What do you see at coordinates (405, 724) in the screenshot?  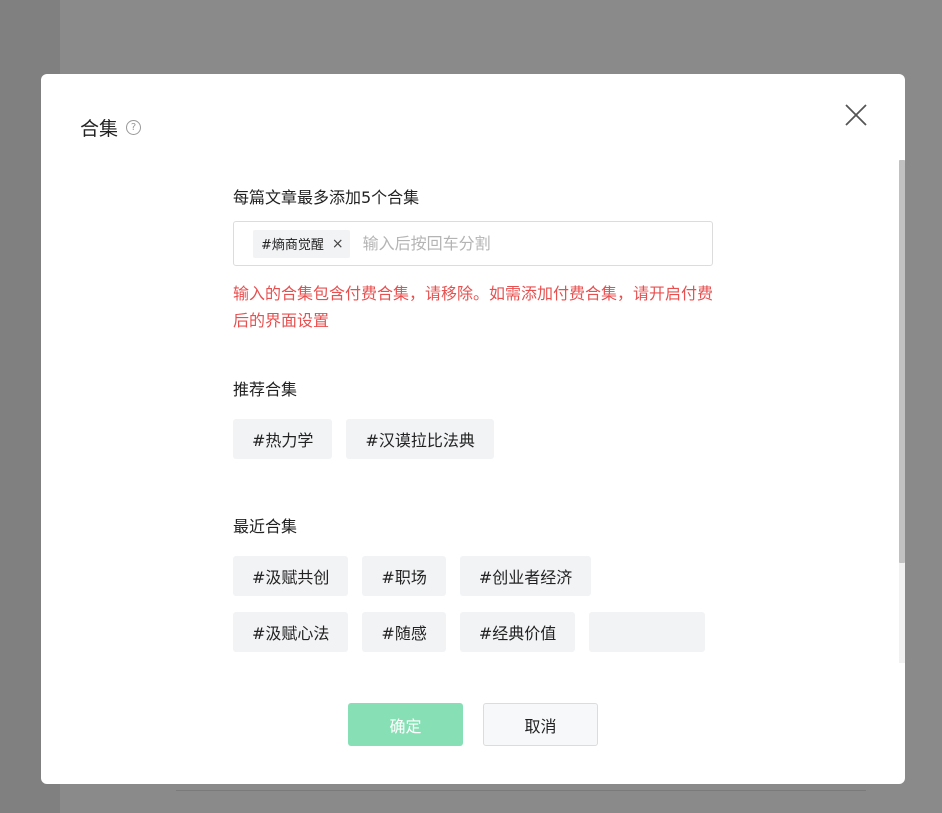 I see `confirm-button: 确定` at bounding box center [405, 724].